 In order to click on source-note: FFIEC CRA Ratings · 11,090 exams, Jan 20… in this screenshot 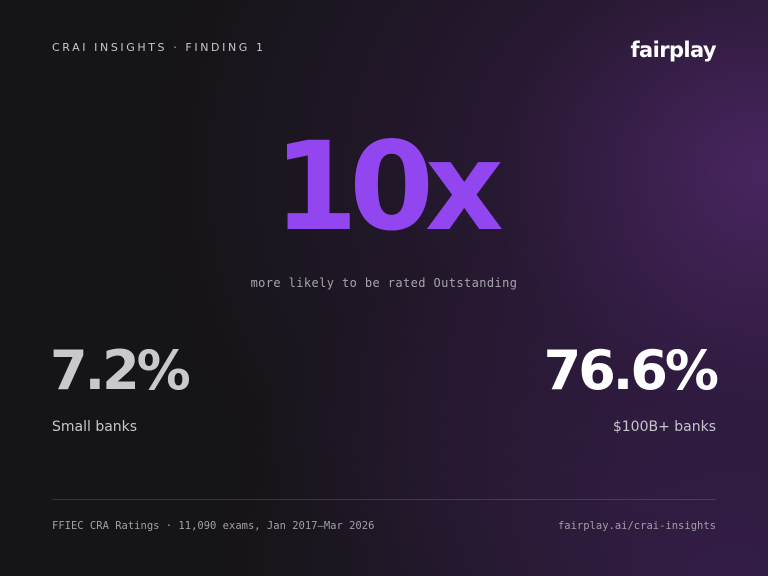, I will do `click(213, 526)`.